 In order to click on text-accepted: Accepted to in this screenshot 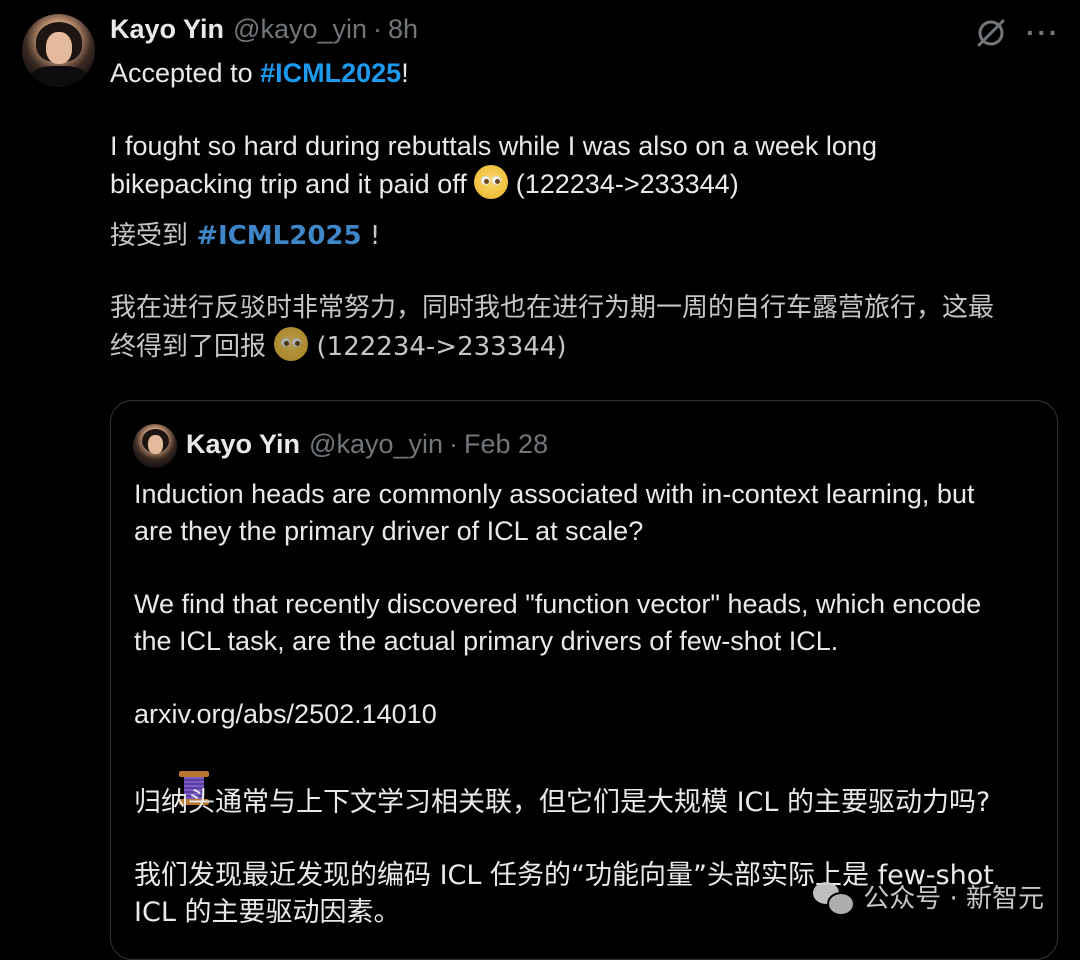, I will do `click(185, 73)`.